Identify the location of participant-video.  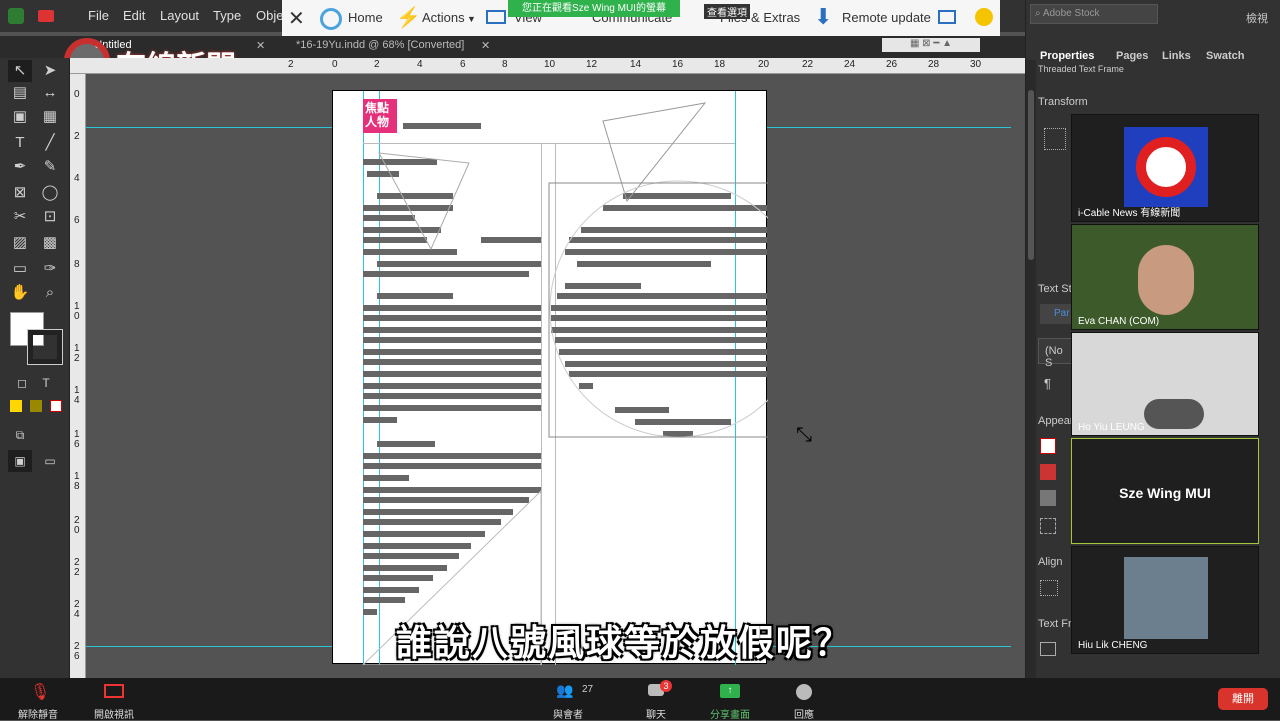
(1166, 598).